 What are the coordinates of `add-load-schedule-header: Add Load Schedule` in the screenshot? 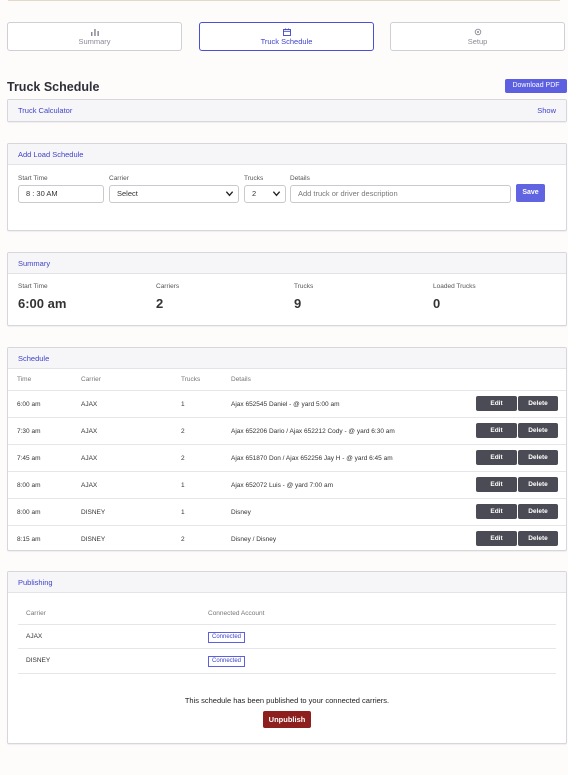 It's located at (287, 154).